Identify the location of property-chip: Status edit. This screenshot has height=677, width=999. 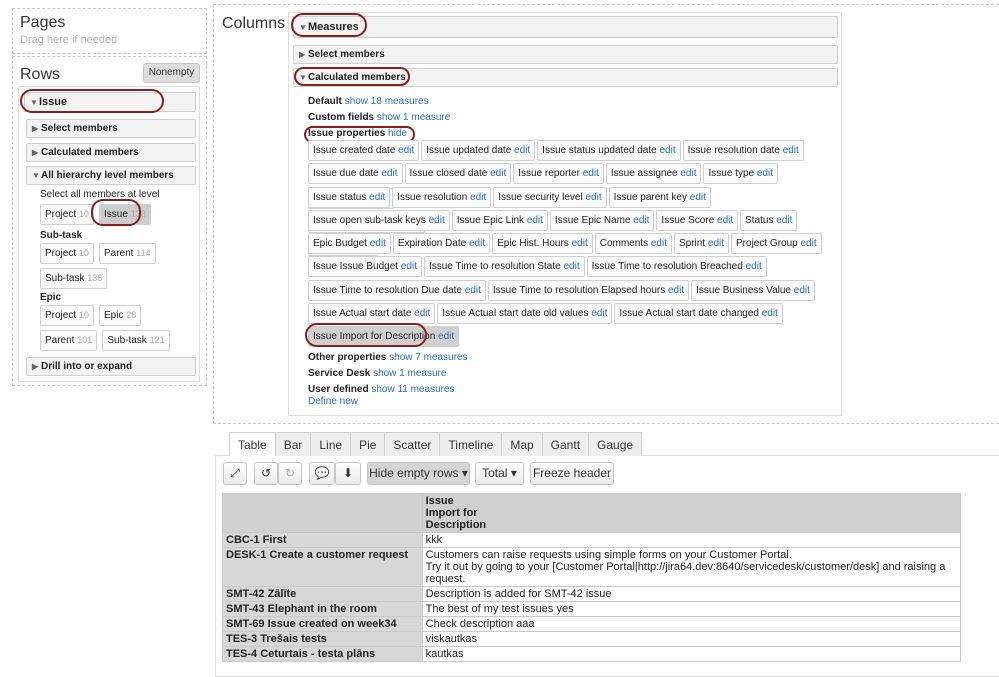
(769, 220).